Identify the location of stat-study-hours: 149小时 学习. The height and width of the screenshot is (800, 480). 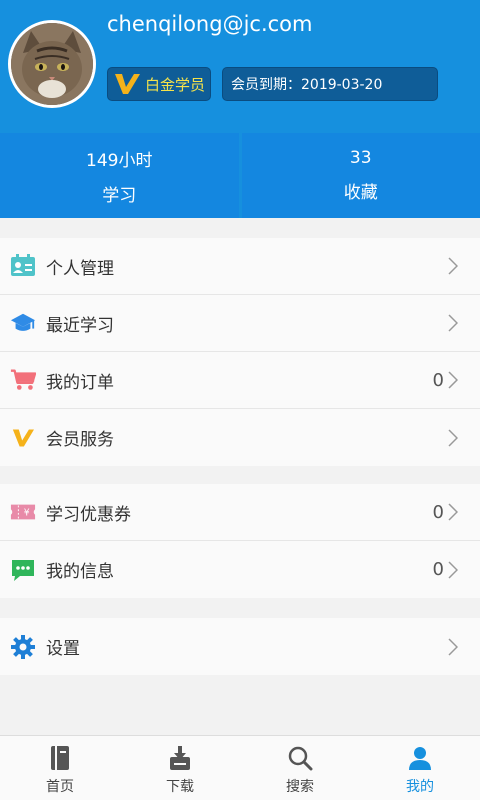
(119, 175).